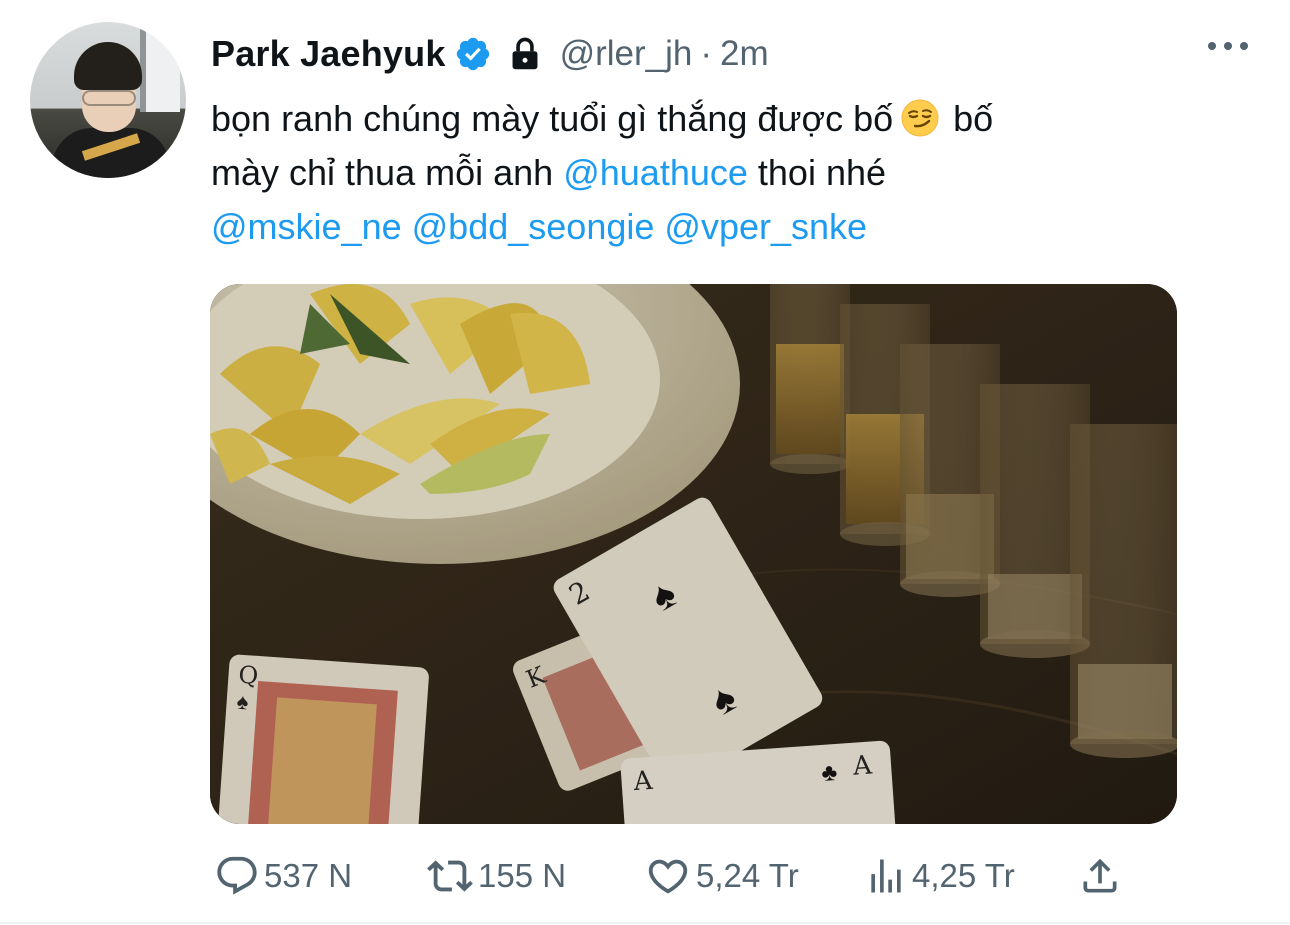 The width and height of the screenshot is (1290, 925). What do you see at coordinates (822, 172) in the screenshot?
I see `tweet-text-segment: thoi nhé` at bounding box center [822, 172].